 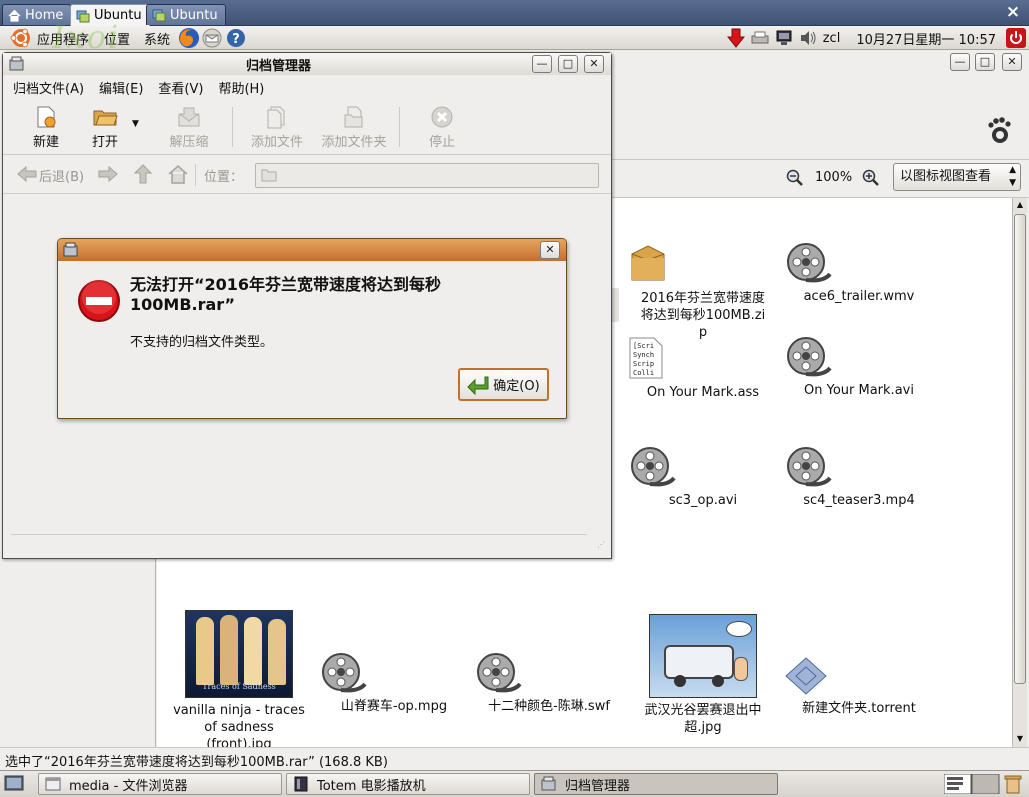 What do you see at coordinates (99, 301) in the screenshot?
I see `error-icon` at bounding box center [99, 301].